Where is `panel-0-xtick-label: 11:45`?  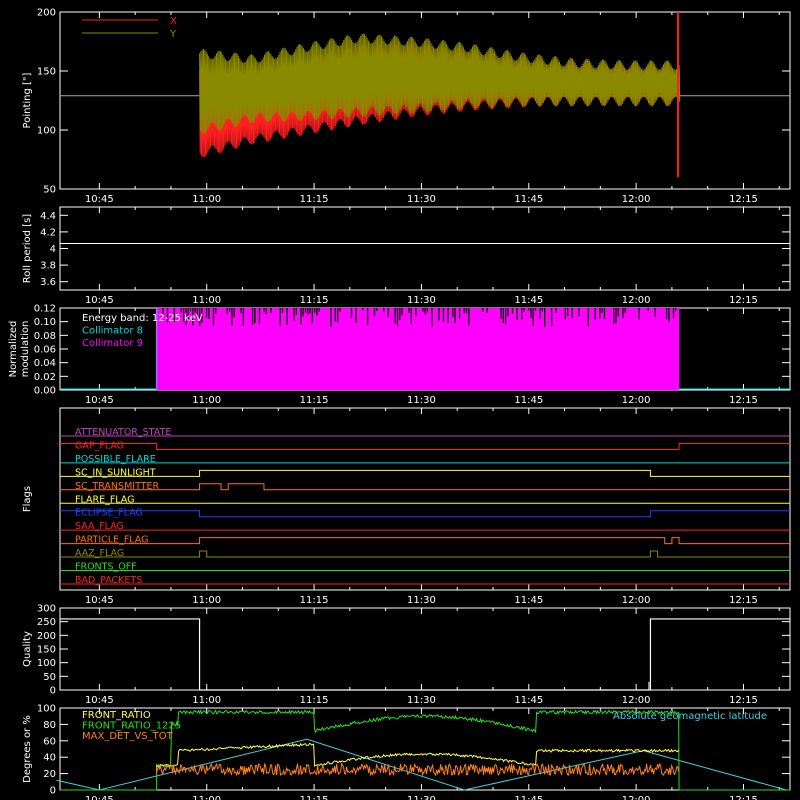 panel-0-xtick-label: 11:45 is located at coordinates (528, 199).